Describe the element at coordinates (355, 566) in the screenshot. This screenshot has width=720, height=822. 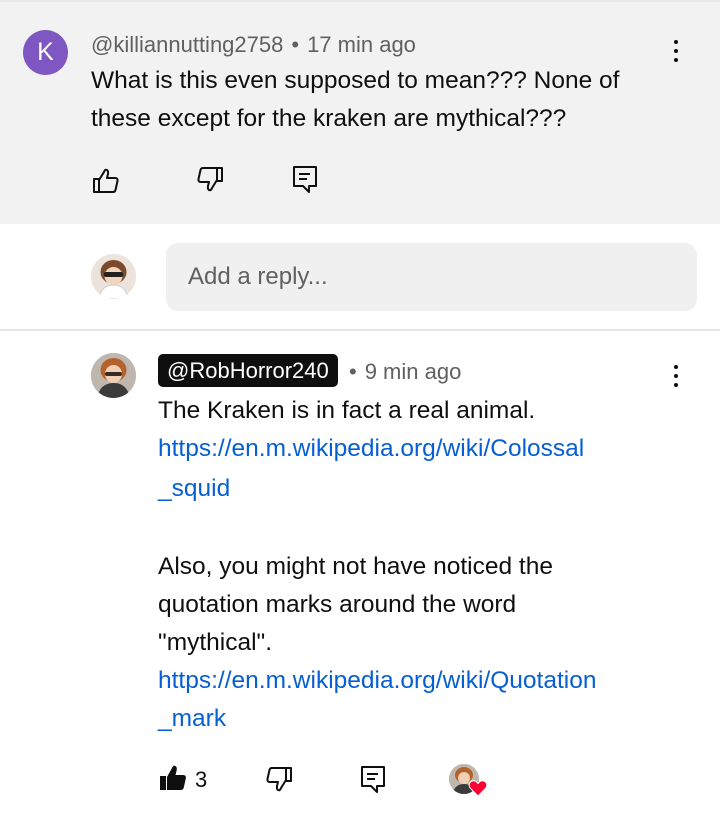
I see `reply-text-line: Also, you might not have noticed the` at that location.